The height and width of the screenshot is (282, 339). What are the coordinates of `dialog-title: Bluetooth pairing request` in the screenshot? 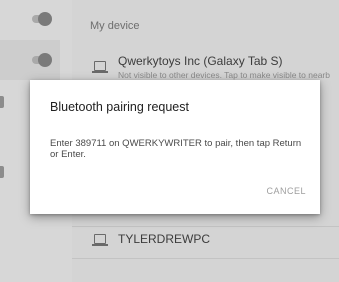 It's located at (119, 107).